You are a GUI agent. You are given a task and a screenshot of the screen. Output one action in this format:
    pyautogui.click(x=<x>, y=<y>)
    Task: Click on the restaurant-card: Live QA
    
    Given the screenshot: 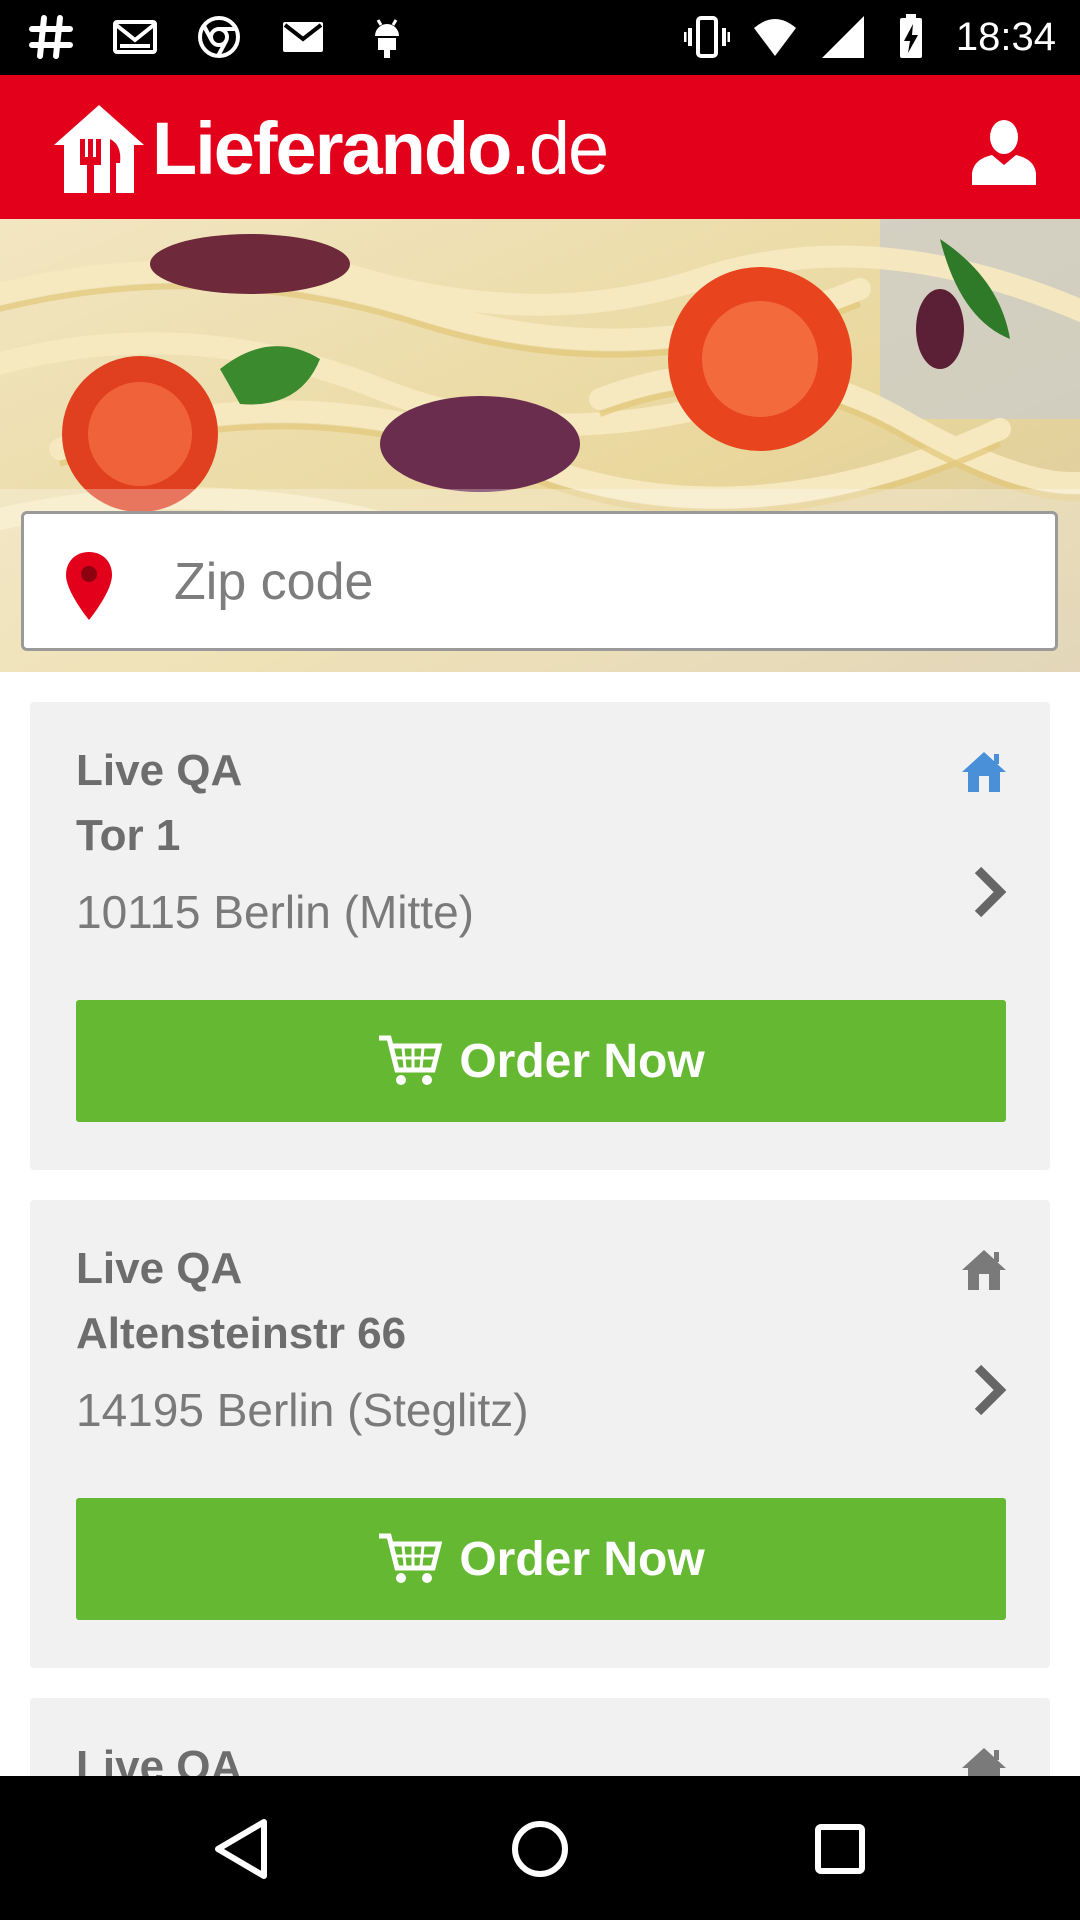 What is the action you would take?
    pyautogui.click(x=540, y=1737)
    